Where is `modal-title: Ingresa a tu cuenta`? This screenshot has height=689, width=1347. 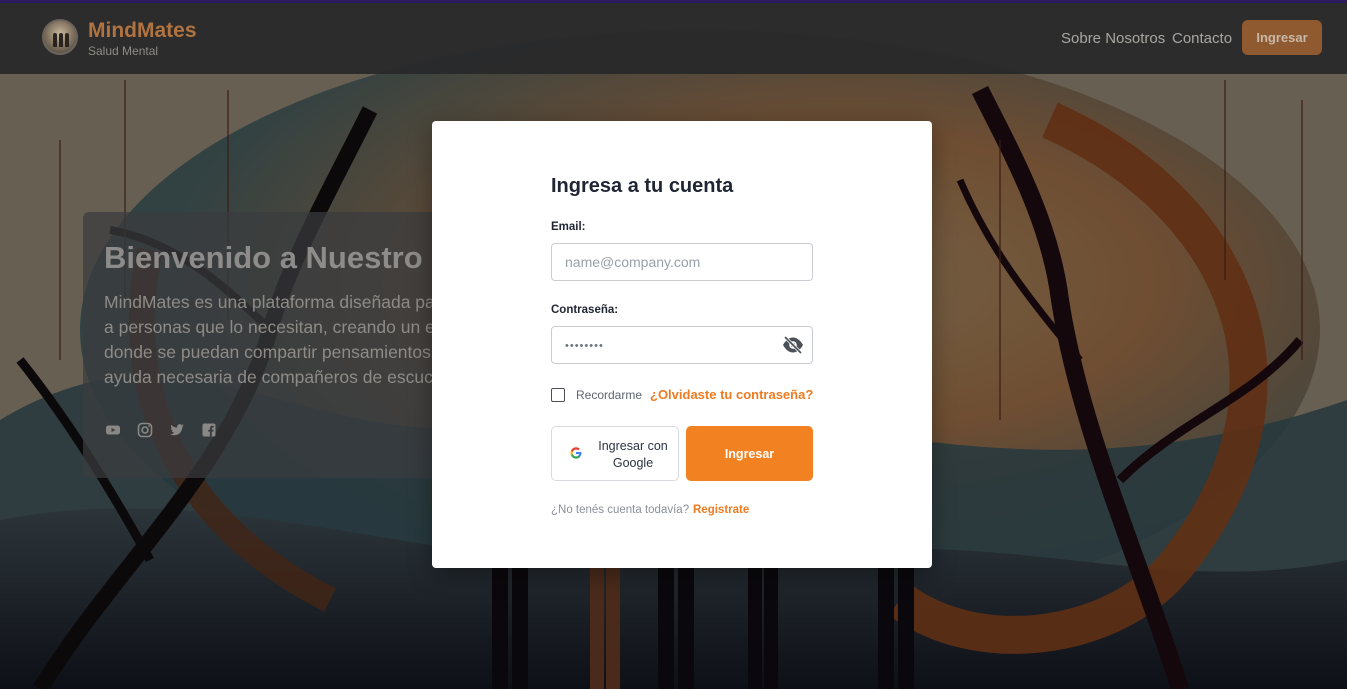
modal-title: Ingresa a tu cuenta is located at coordinates (642, 186).